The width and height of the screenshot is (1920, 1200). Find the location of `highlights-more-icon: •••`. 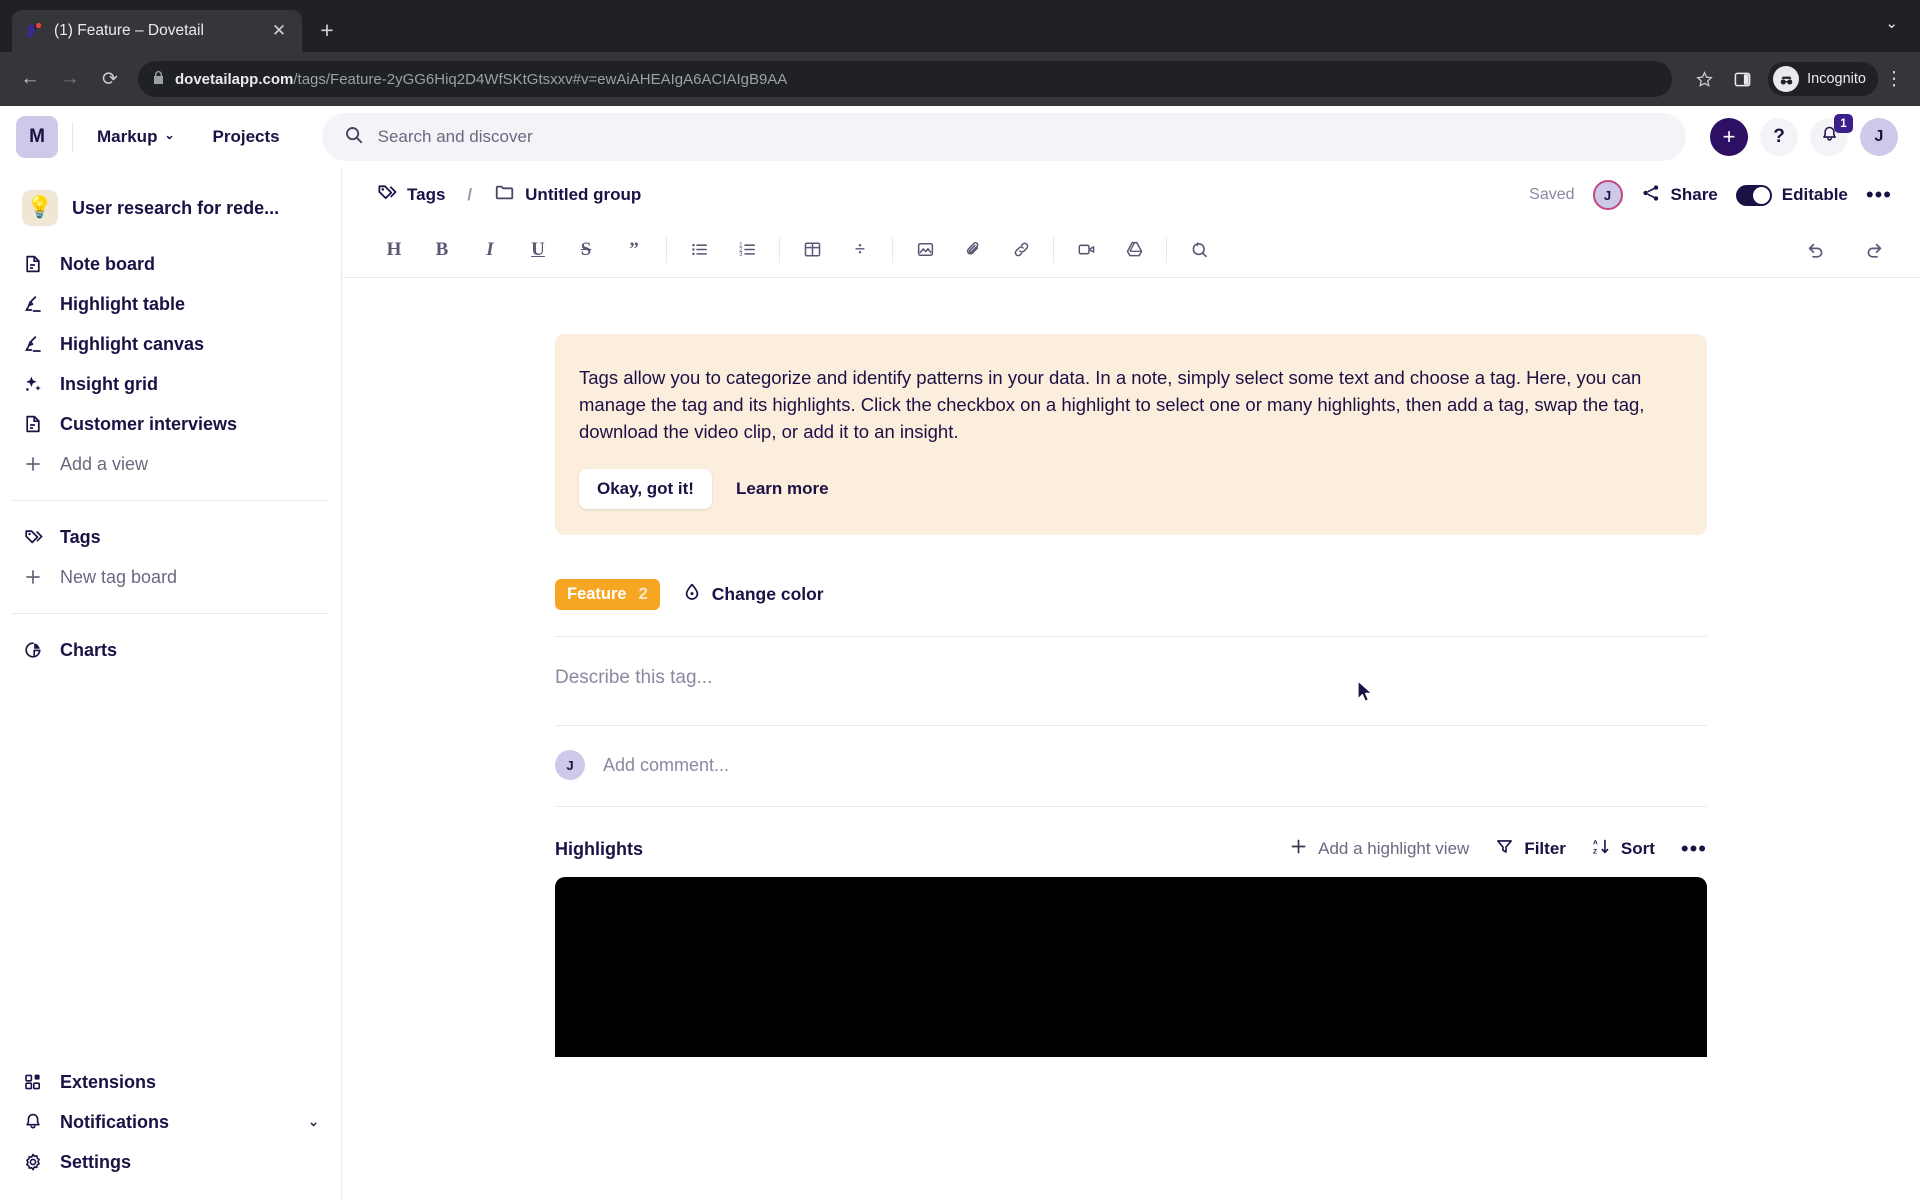

highlights-more-icon: ••• is located at coordinates (1694, 849).